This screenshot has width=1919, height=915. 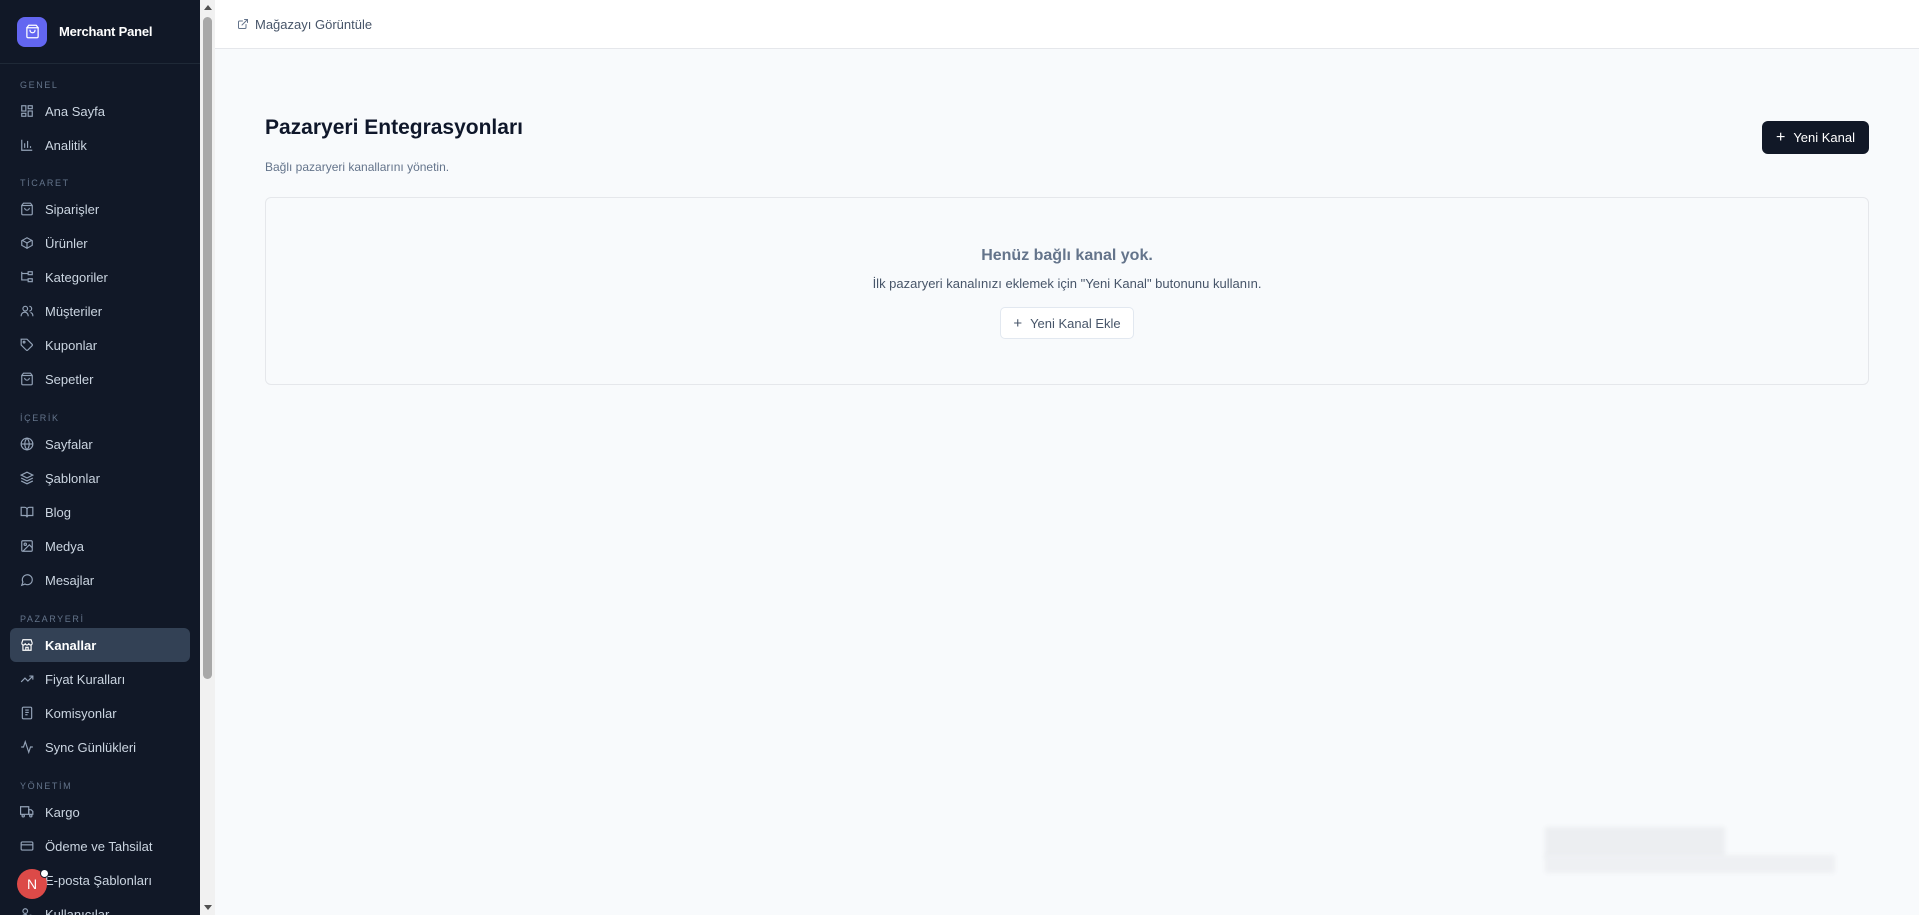 What do you see at coordinates (58, 512) in the screenshot?
I see `sidebar-item-label: Blog` at bounding box center [58, 512].